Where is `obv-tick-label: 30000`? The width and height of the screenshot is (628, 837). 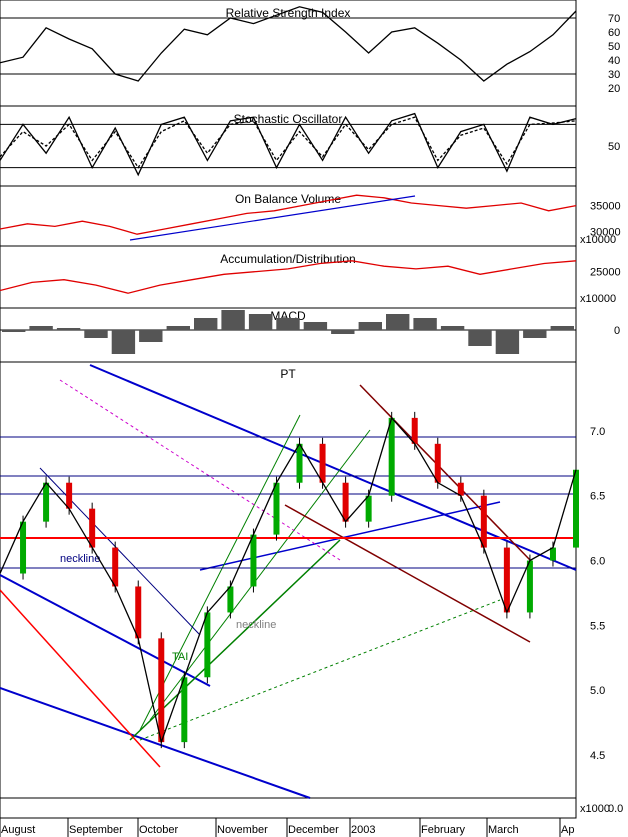
obv-tick-label: 30000 is located at coordinates (605, 233).